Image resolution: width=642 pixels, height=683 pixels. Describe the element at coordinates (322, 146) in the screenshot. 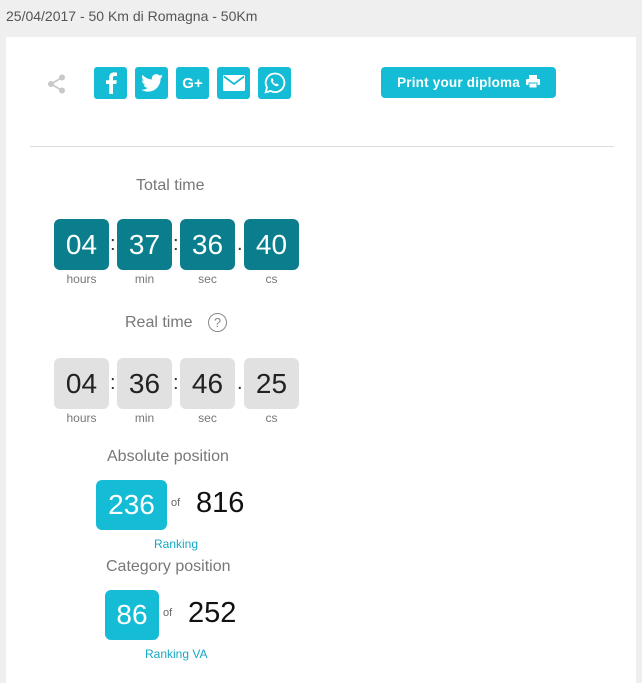

I see `divider` at that location.